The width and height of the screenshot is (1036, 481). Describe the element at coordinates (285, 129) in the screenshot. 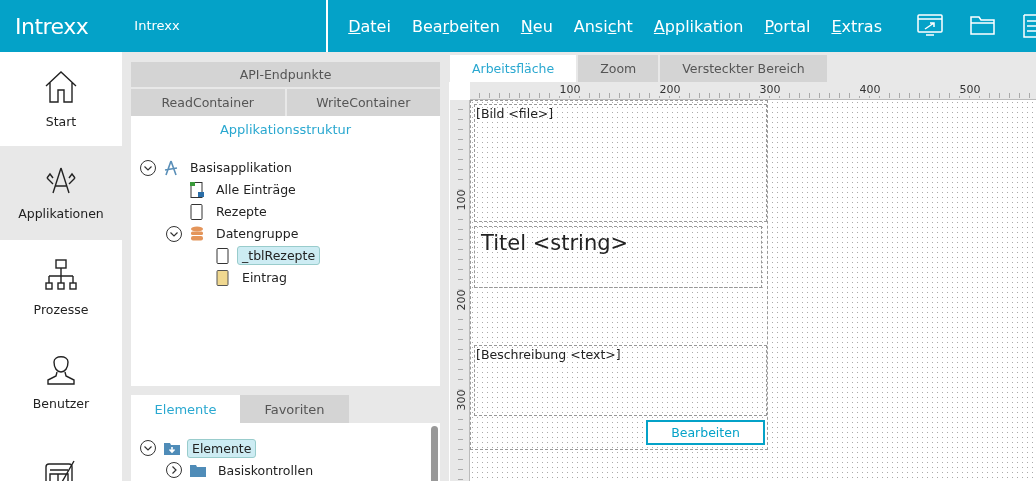

I see `panel-title: Applikationsstruktur` at that location.